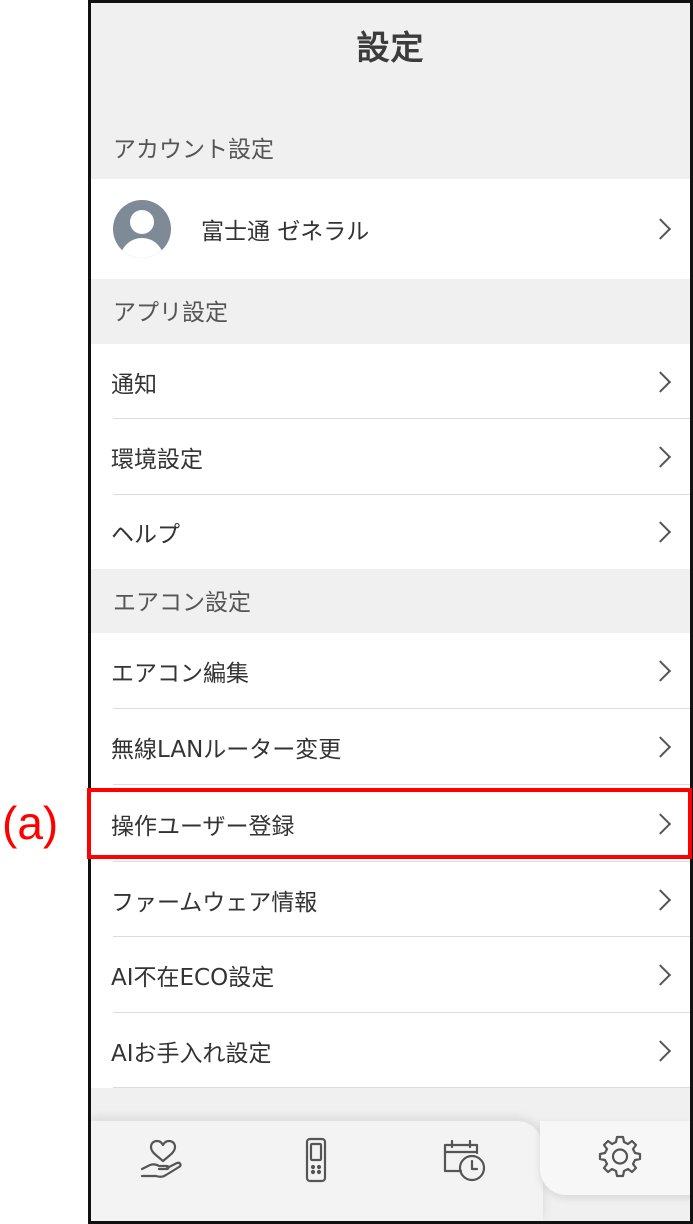  I want to click on highlight-box, so click(389, 823).